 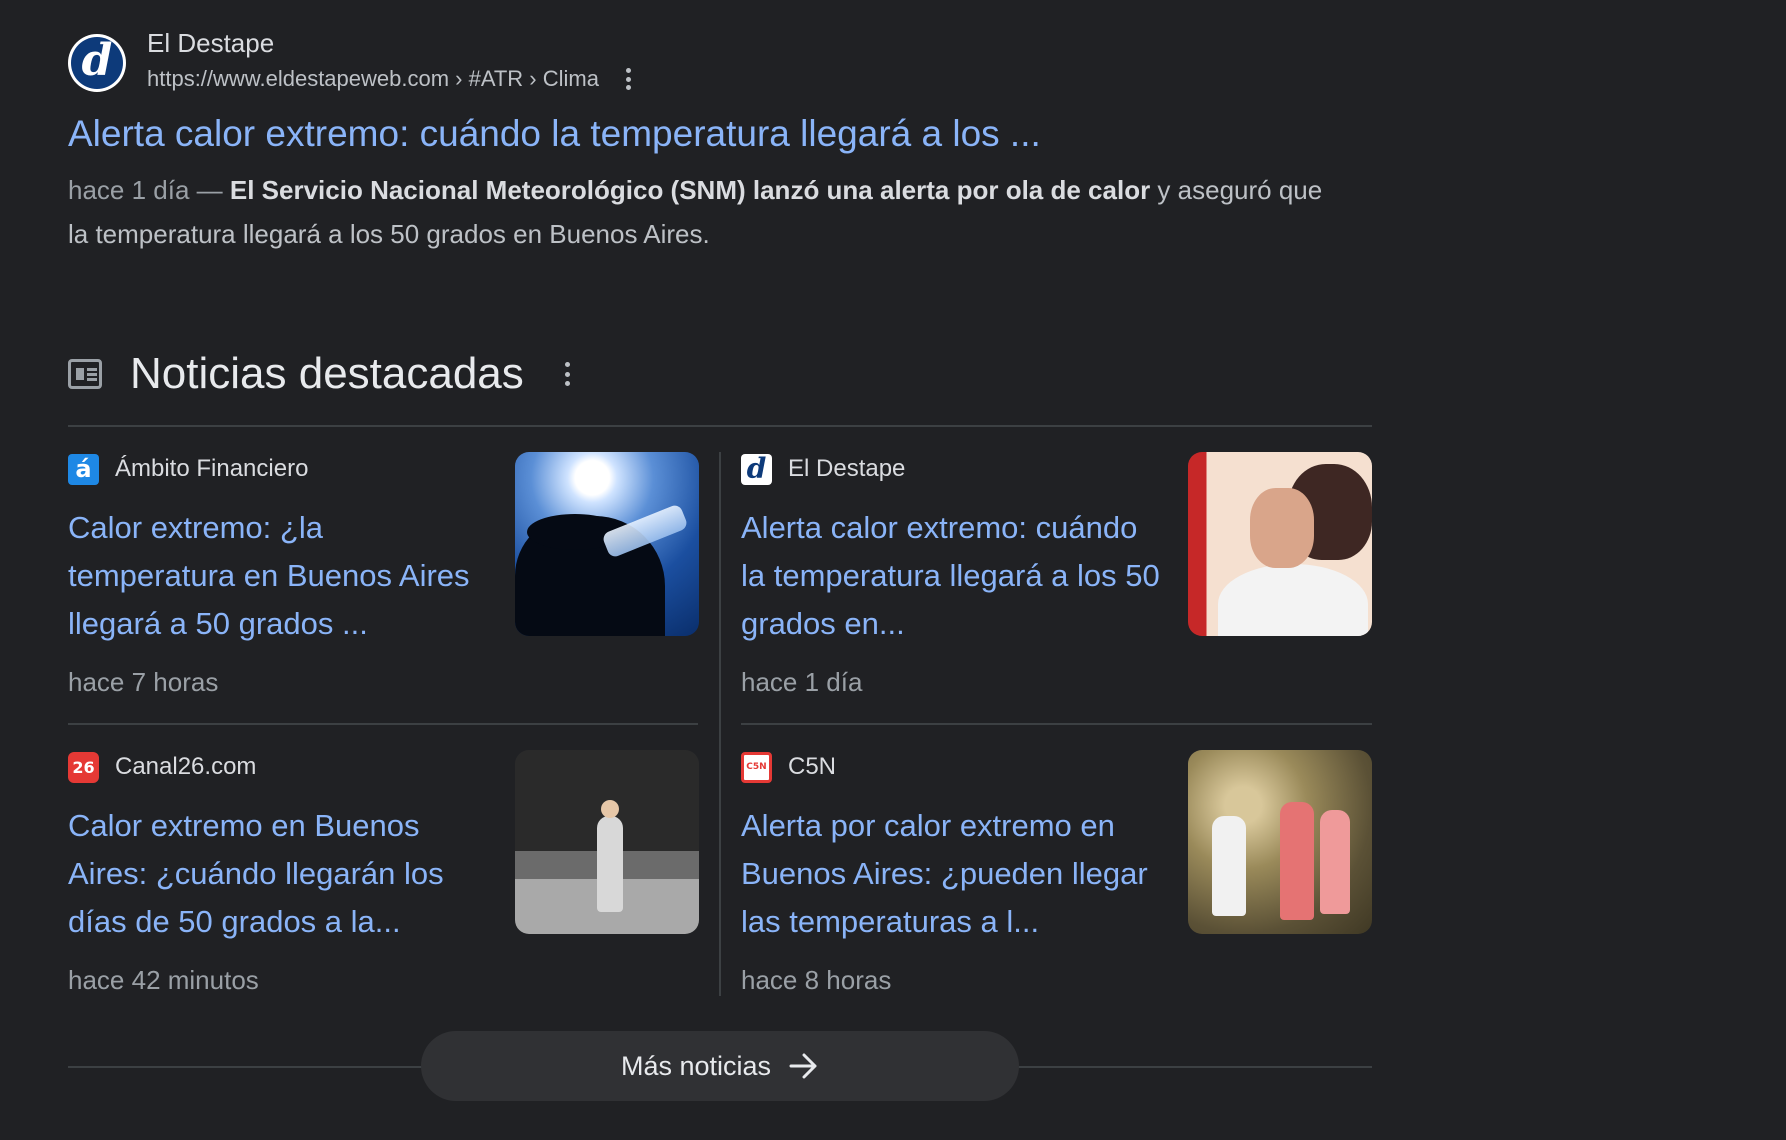 I want to click on more-options-icon, so click(x=629, y=79).